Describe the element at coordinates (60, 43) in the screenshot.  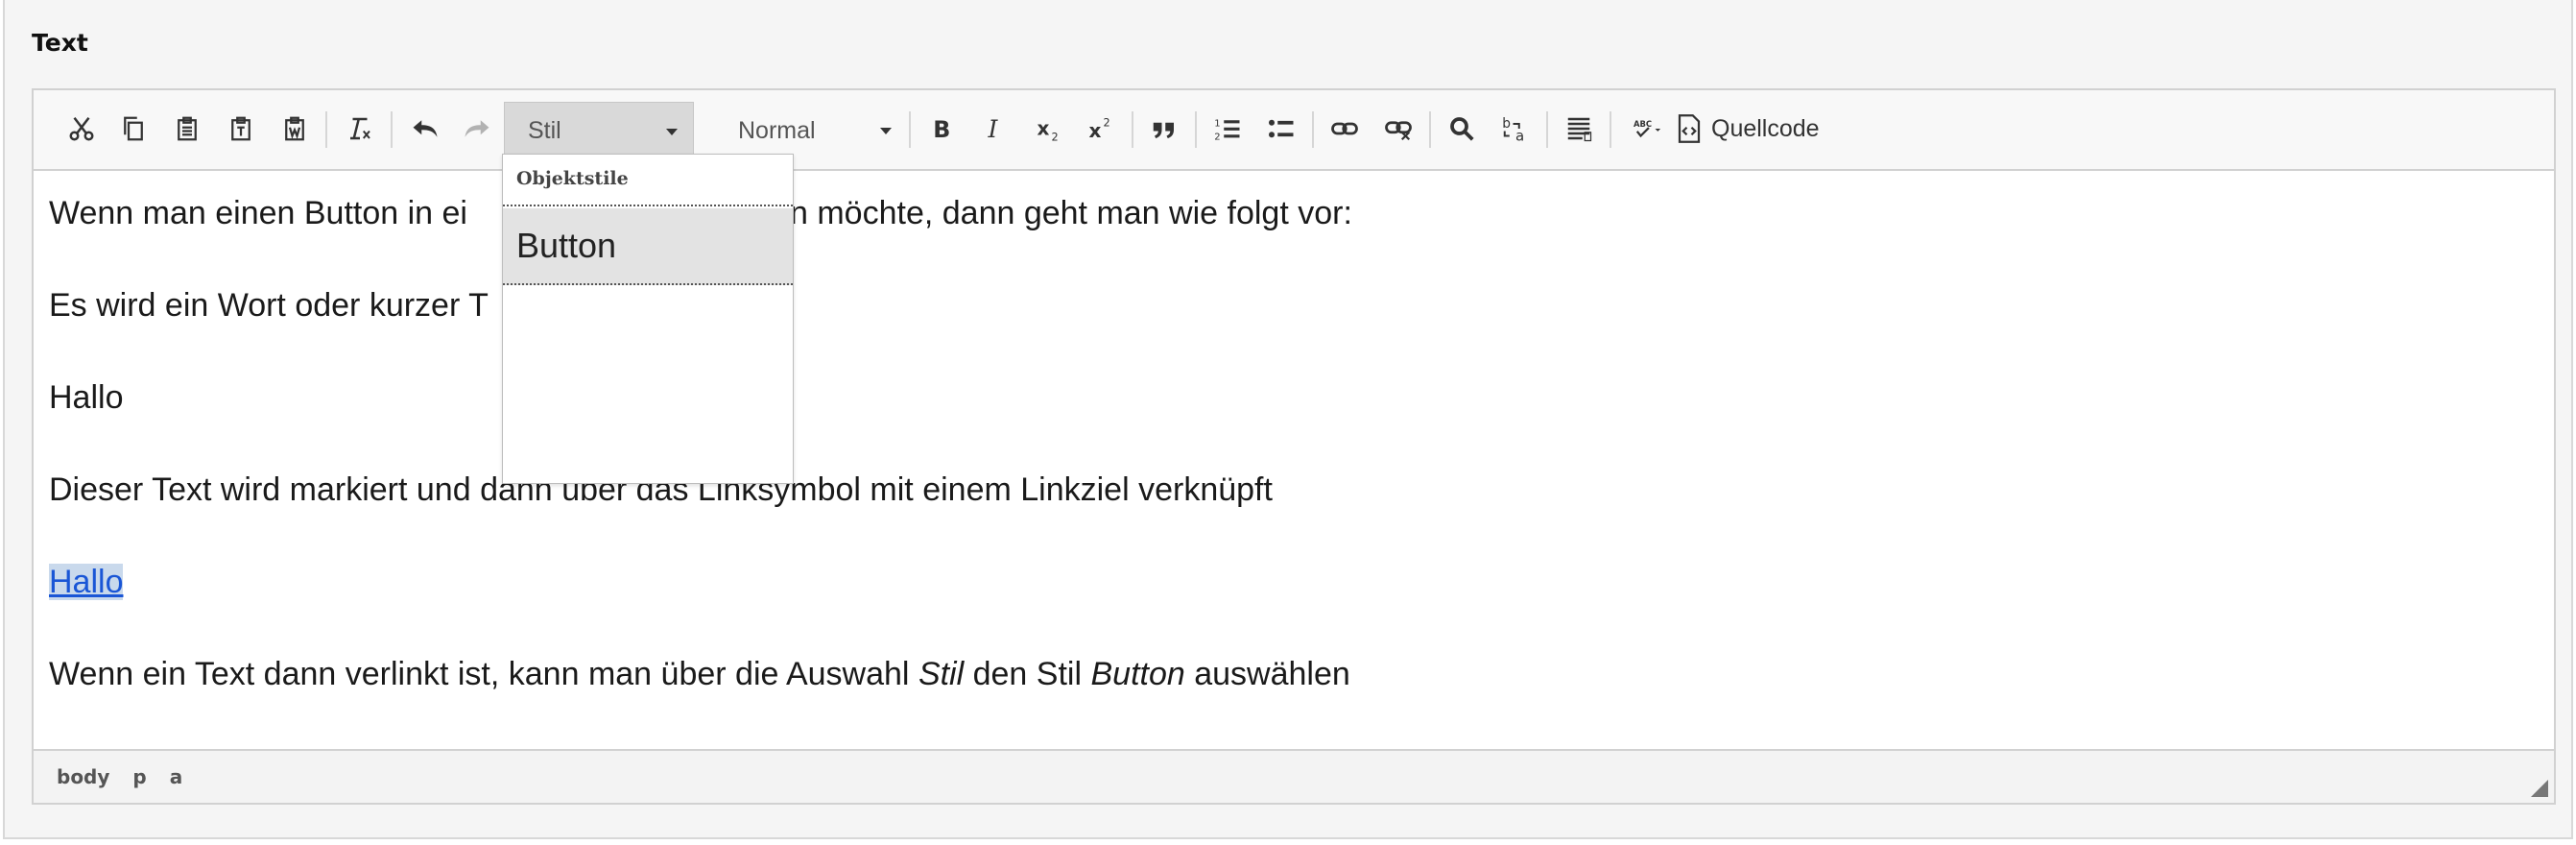
I see `field-label: Text` at that location.